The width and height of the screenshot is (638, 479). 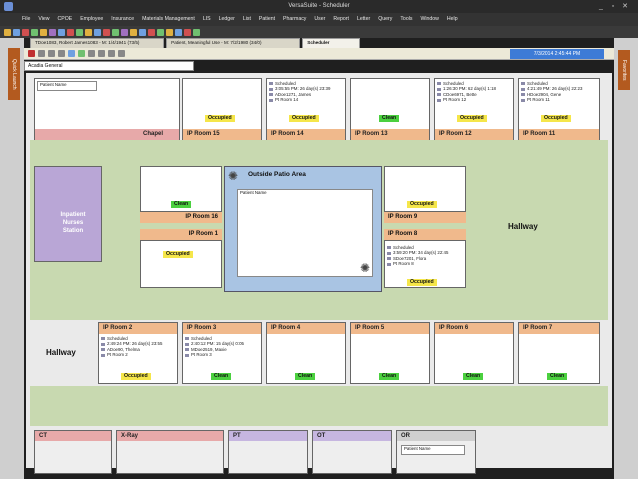 I want to click on room-name: IP Room 13, so click(x=390, y=134).